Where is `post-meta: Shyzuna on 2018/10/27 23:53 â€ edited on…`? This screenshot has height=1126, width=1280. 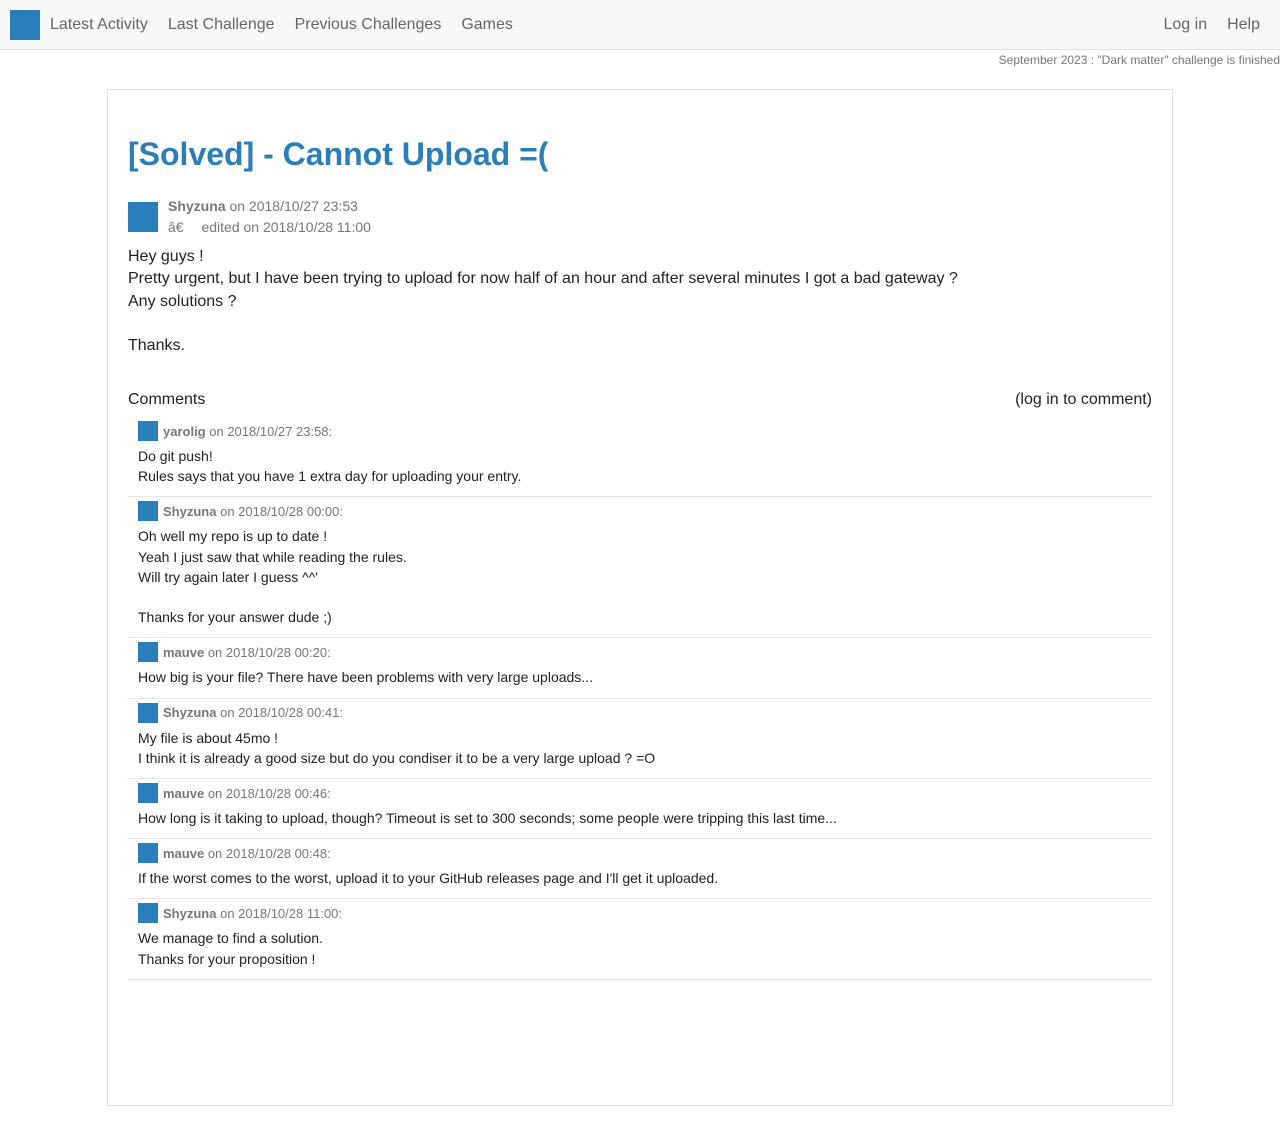 post-meta: Shyzuna on 2018/10/27 23:53 â€ edited on… is located at coordinates (269, 217).